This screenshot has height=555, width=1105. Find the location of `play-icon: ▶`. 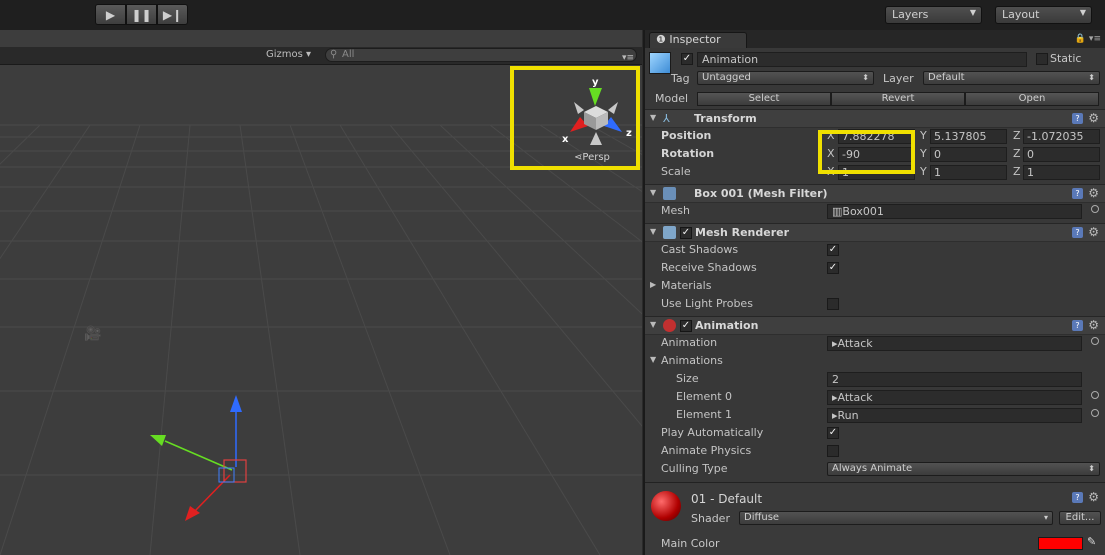

play-icon: ▶ is located at coordinates (110, 14).